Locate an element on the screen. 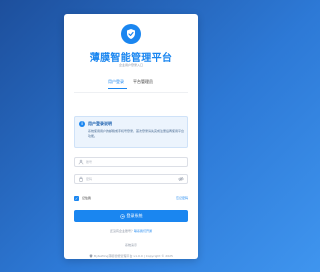  register-prefix: 还没有企业账号？ is located at coordinates (121, 231).